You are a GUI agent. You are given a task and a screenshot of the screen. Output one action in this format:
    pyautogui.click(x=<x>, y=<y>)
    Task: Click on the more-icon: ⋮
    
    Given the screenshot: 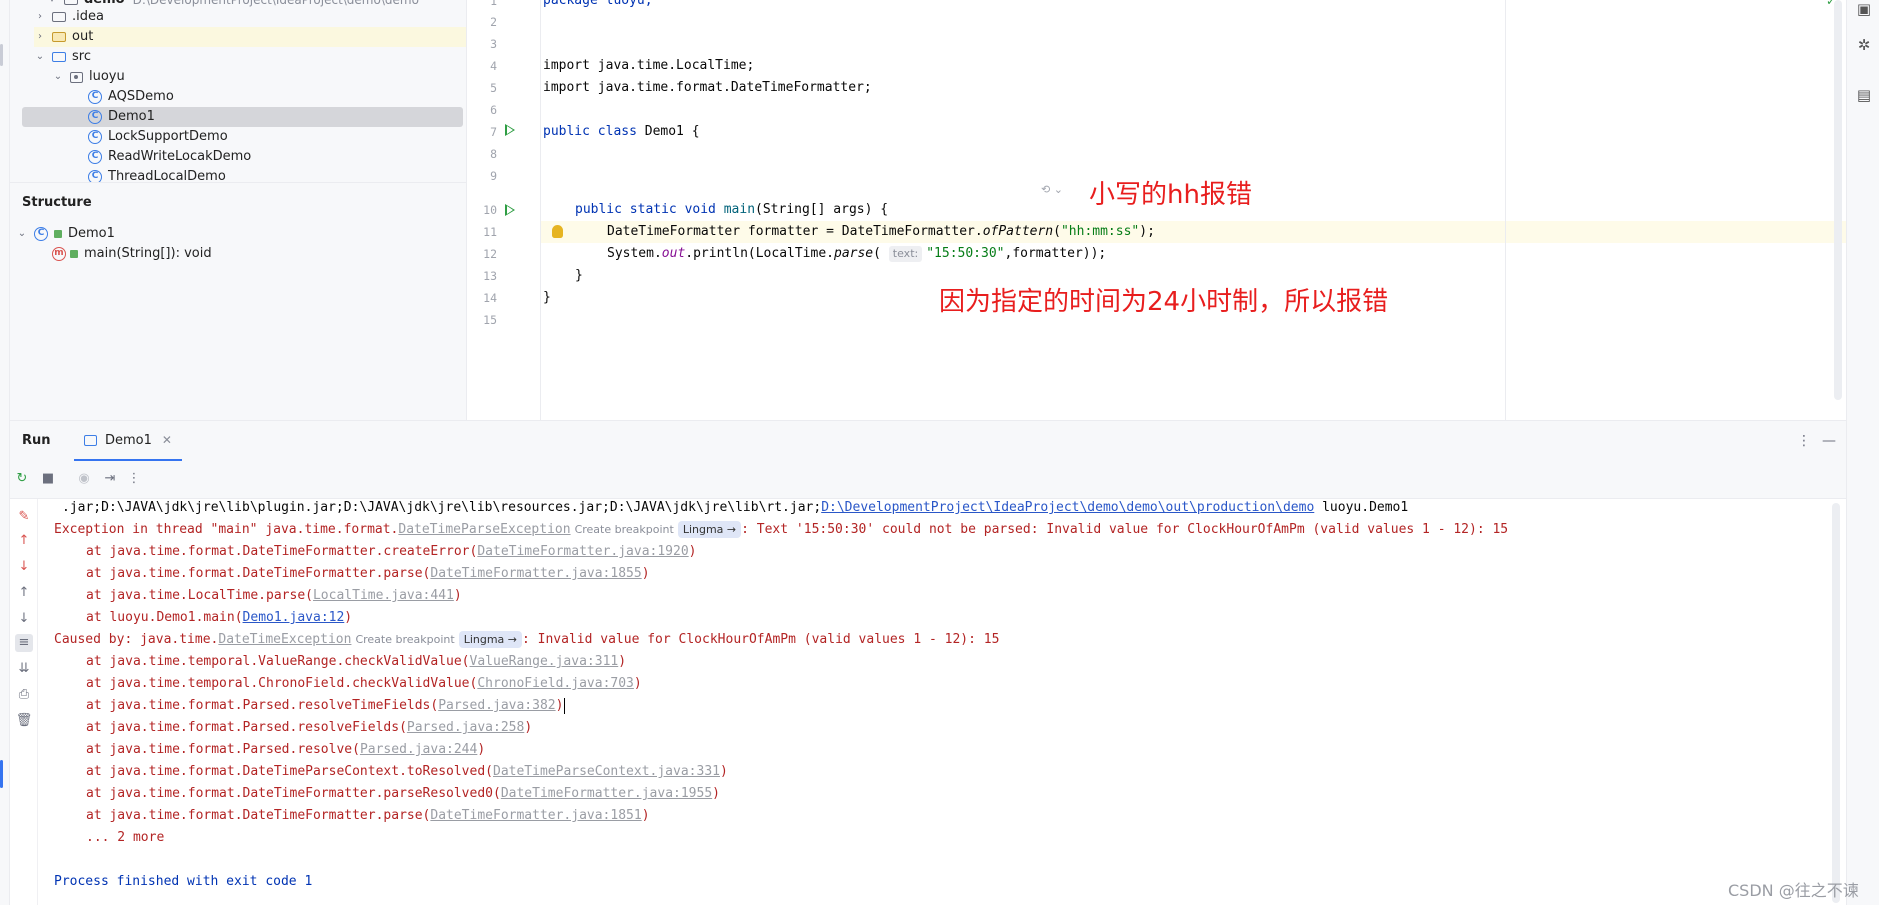 What is the action you would take?
    pyautogui.click(x=134, y=479)
    